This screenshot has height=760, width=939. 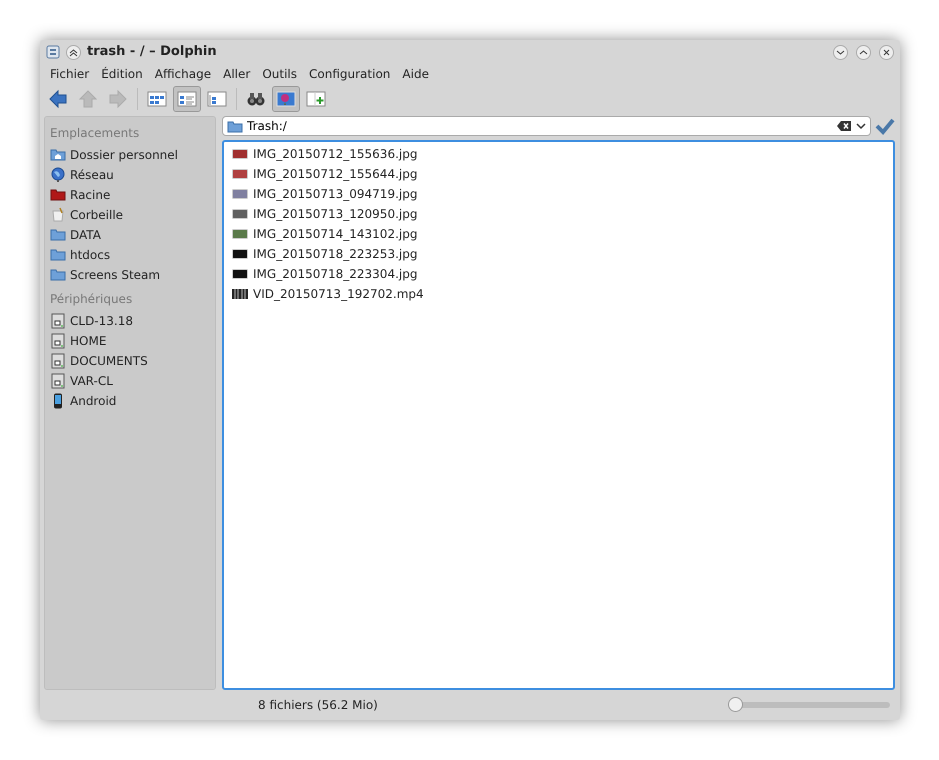 What do you see at coordinates (88, 99) in the screenshot?
I see `up-icon` at bounding box center [88, 99].